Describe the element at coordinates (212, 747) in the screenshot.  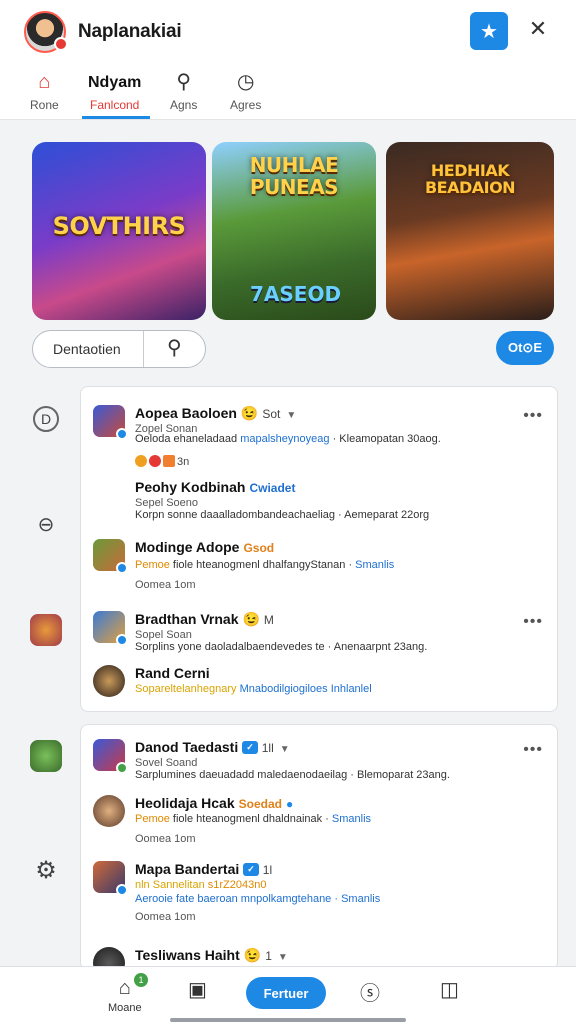
I see `post-author: Danod Taedasti ✓ 1ll ▼` at that location.